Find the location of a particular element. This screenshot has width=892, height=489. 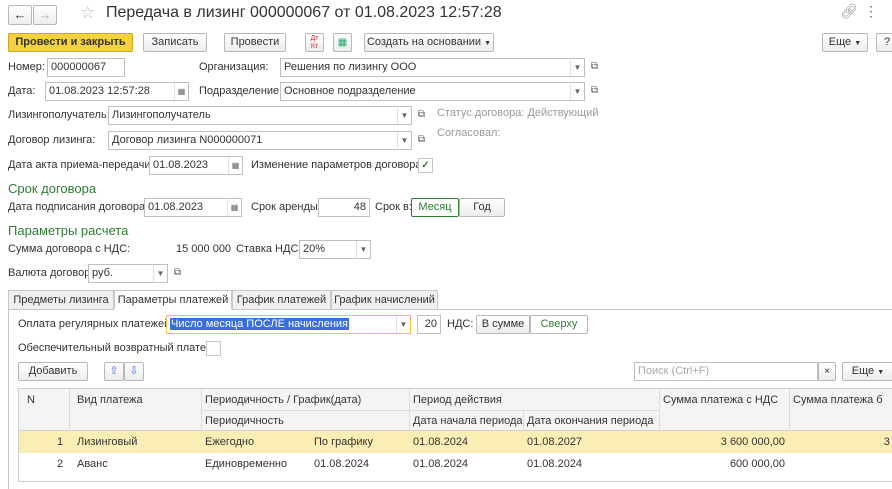

move-up-icon: ⇧ is located at coordinates (114, 371).